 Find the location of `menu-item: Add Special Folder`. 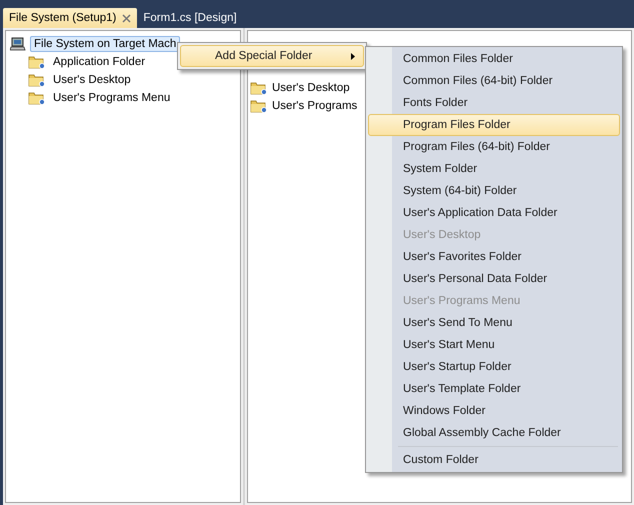

menu-item: Add Special Folder is located at coordinates (272, 56).